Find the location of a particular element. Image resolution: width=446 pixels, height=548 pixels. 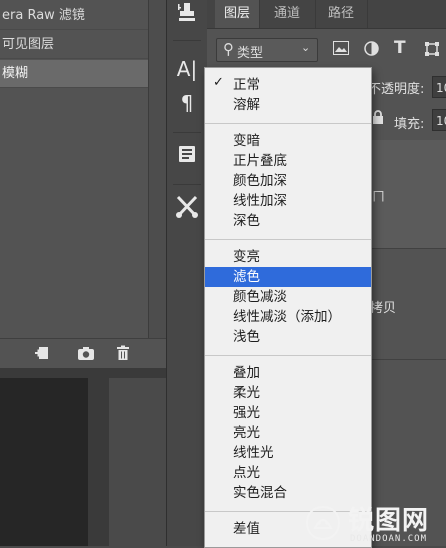

menu-item-linear-burn: 线性加深 is located at coordinates (288, 201).